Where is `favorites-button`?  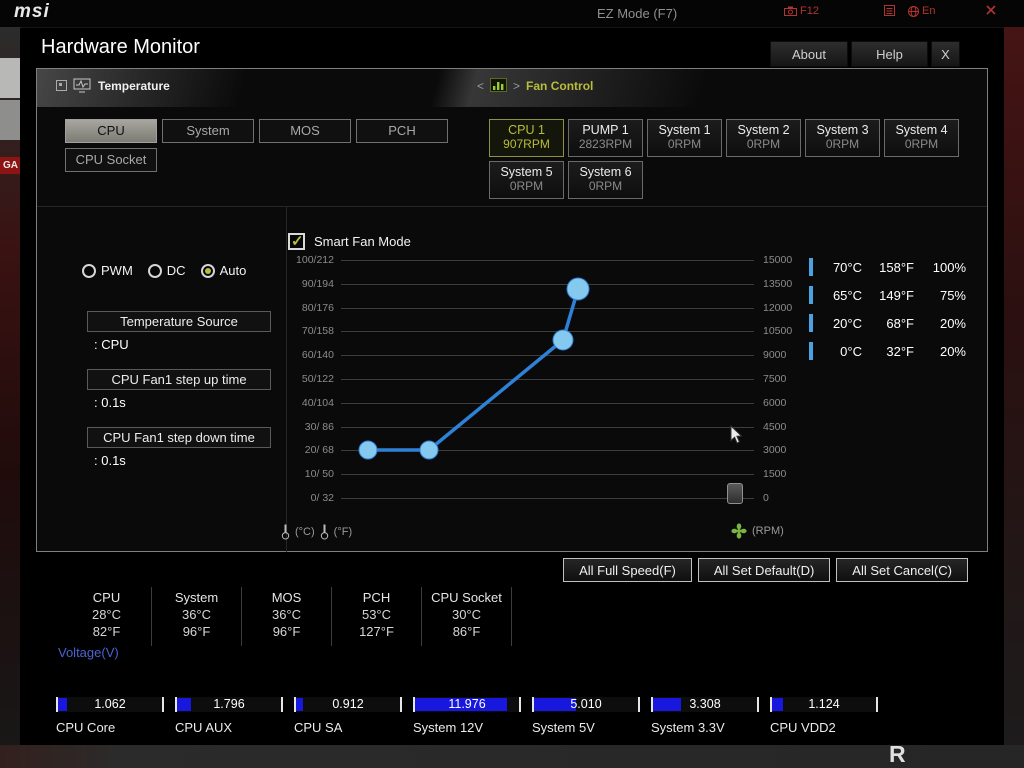
favorites-button is located at coordinates (889, 10).